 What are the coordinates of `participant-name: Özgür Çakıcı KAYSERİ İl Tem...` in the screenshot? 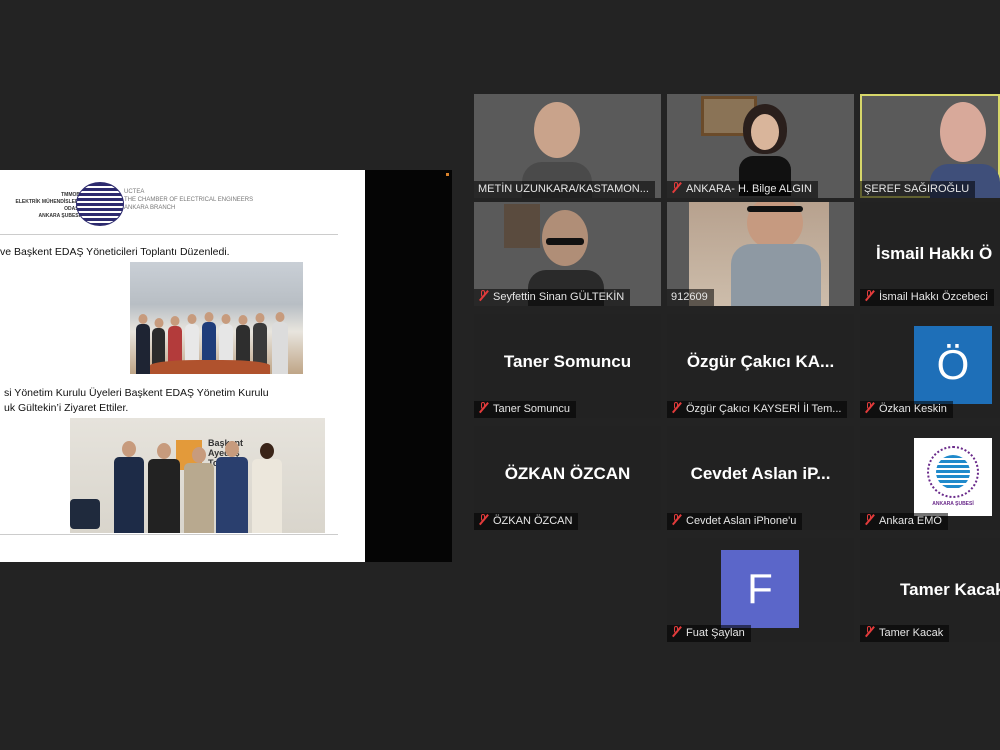 It's located at (757, 409).